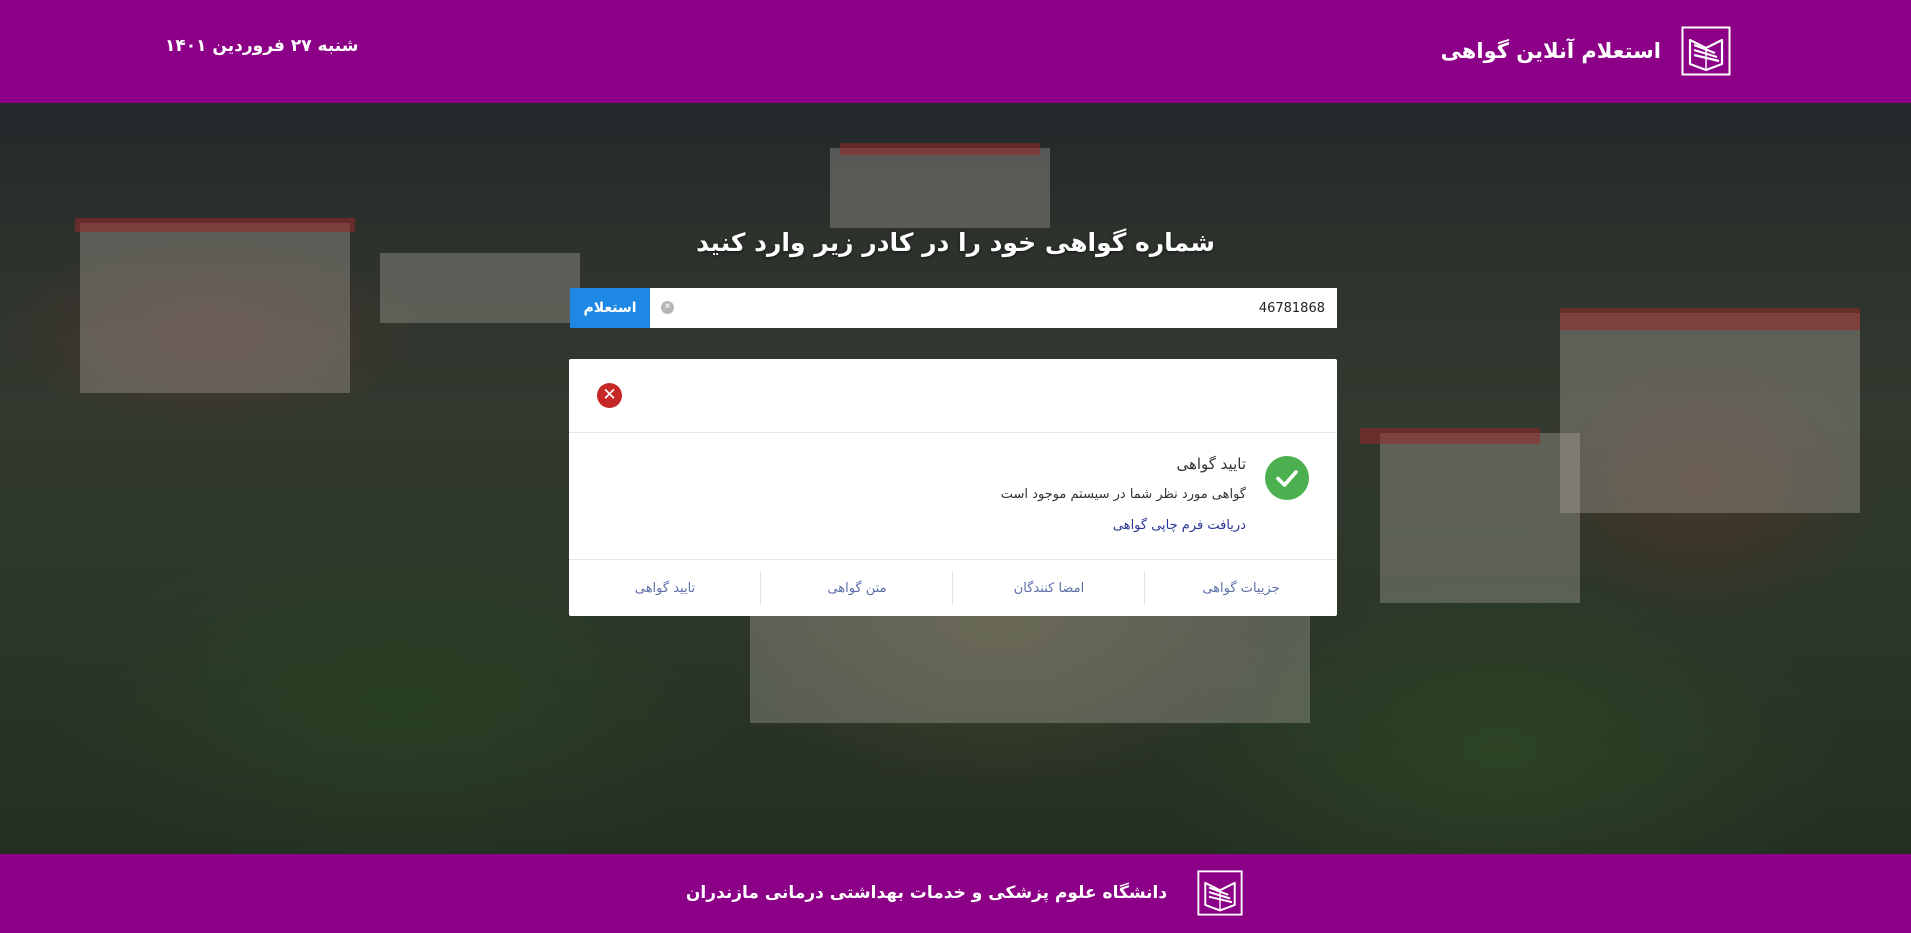  I want to click on print-form-link: دریافت فرم چاپی گواهی, so click(1179, 525).